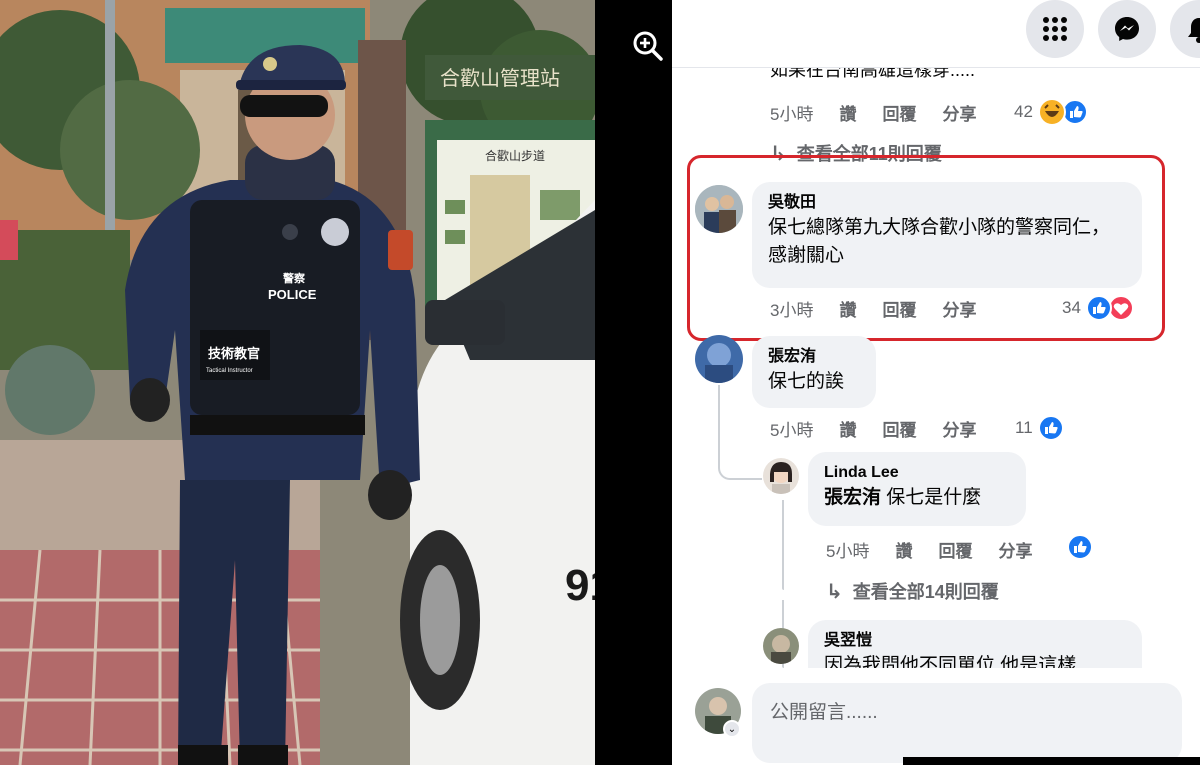 The image size is (1200, 765). What do you see at coordinates (500, 78) in the screenshot?
I see `sign-text: 合歡山管理站` at bounding box center [500, 78].